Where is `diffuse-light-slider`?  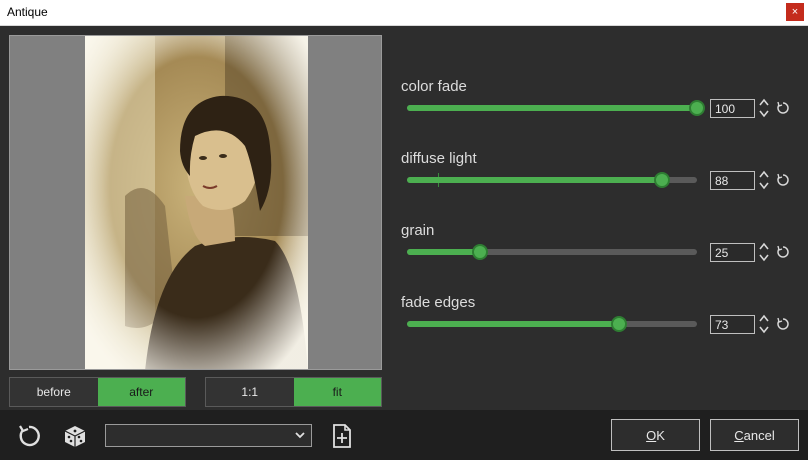
diffuse-light-slider is located at coordinates (552, 180).